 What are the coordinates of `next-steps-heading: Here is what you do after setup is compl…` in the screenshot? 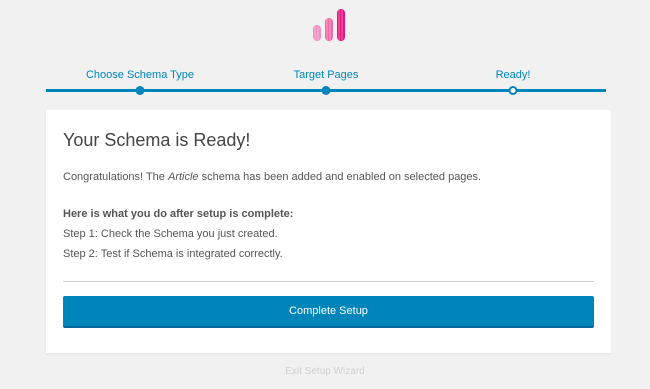 It's located at (178, 214).